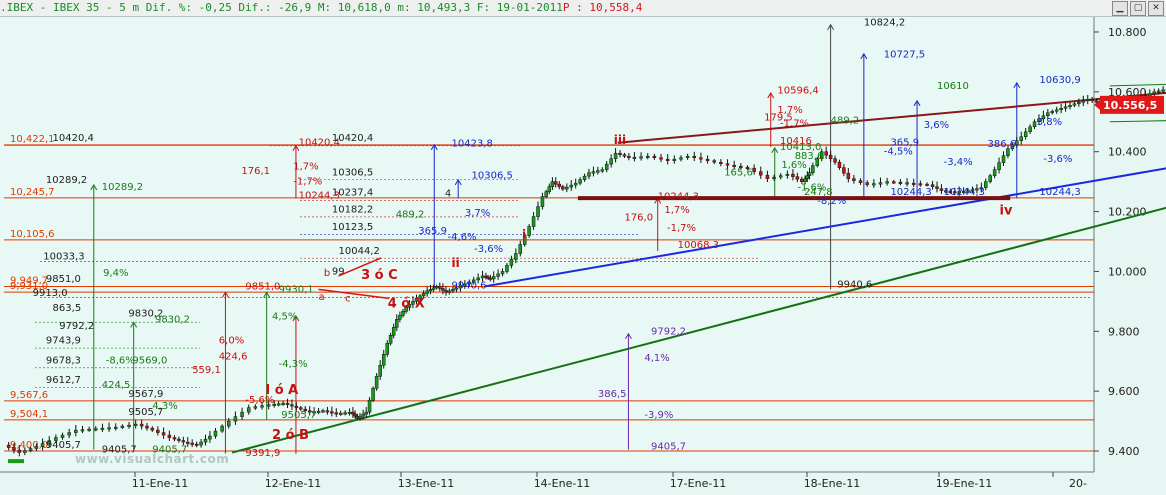  I want to click on chart-annotation: 9567,9, so click(145, 394).